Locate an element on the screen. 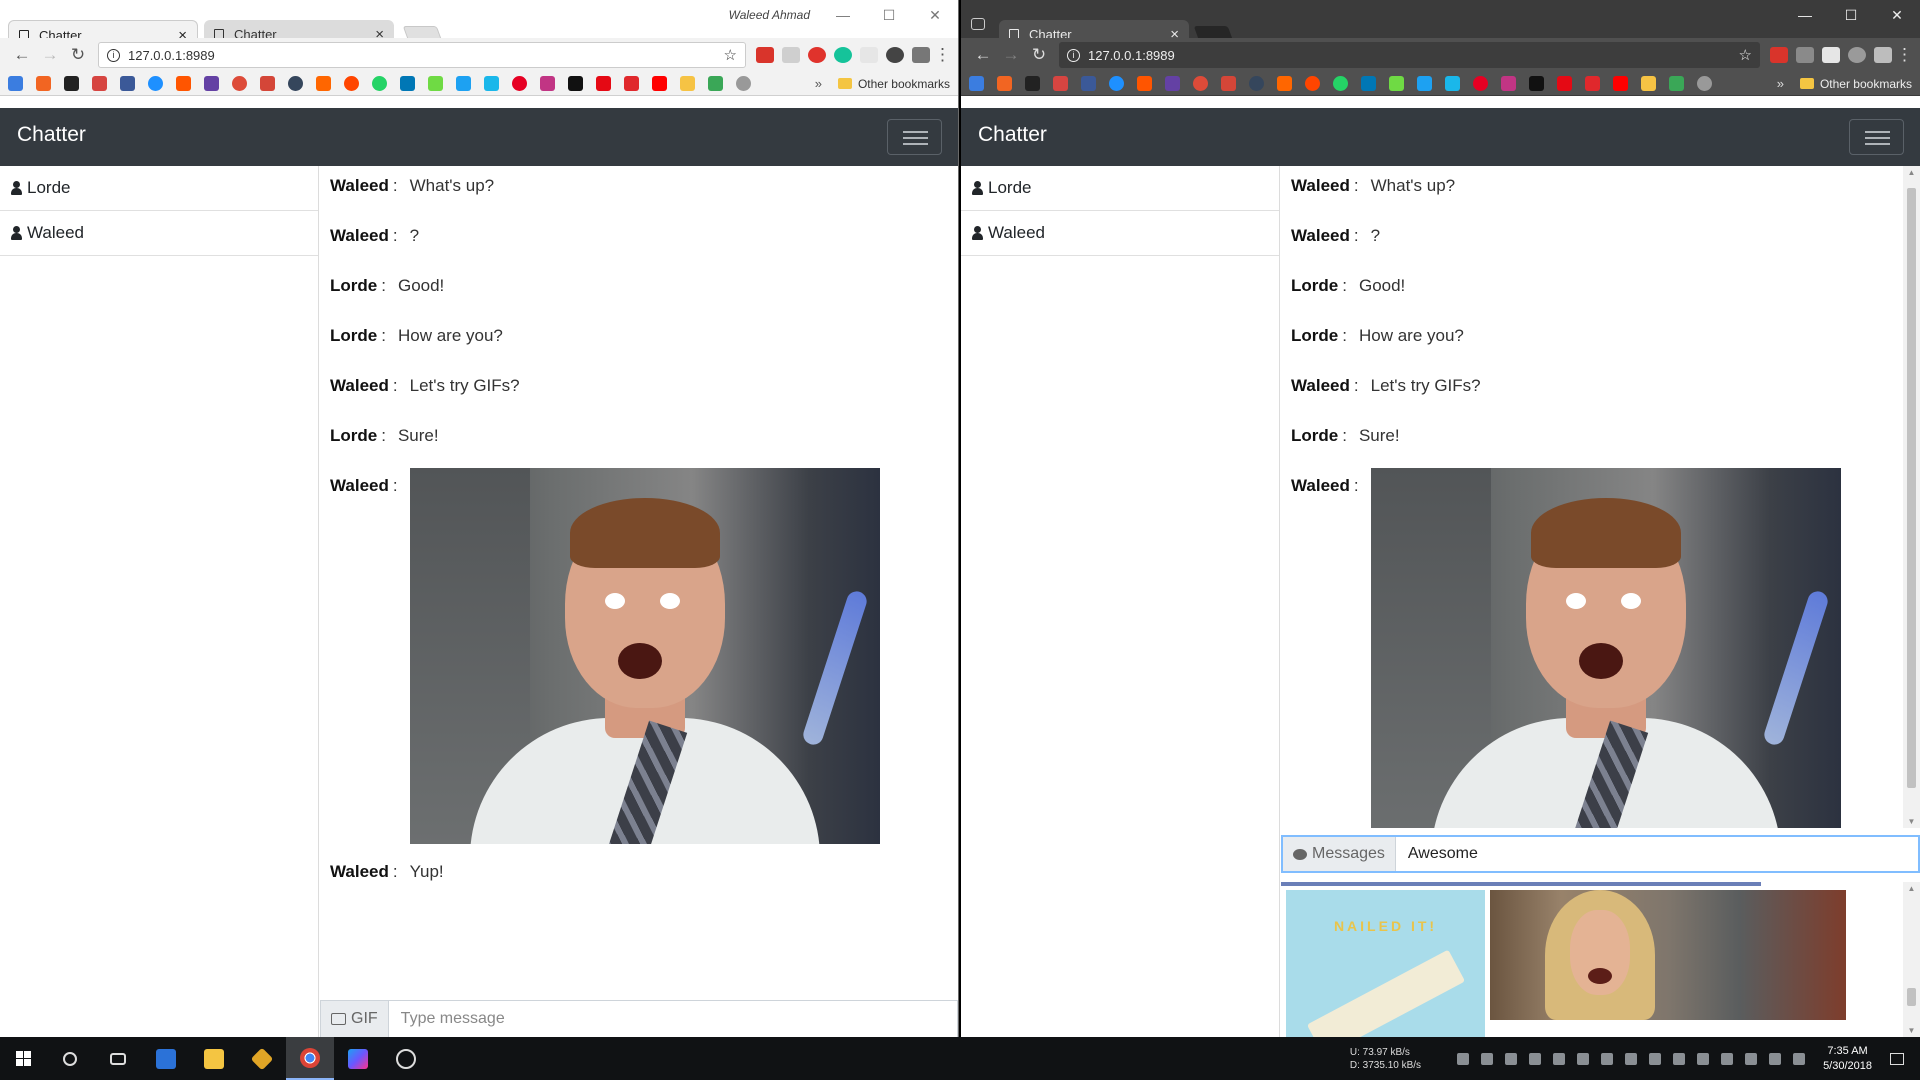 This screenshot has height=1080, width=1920. scroll-up-icon: ▲ is located at coordinates (1911, 888).